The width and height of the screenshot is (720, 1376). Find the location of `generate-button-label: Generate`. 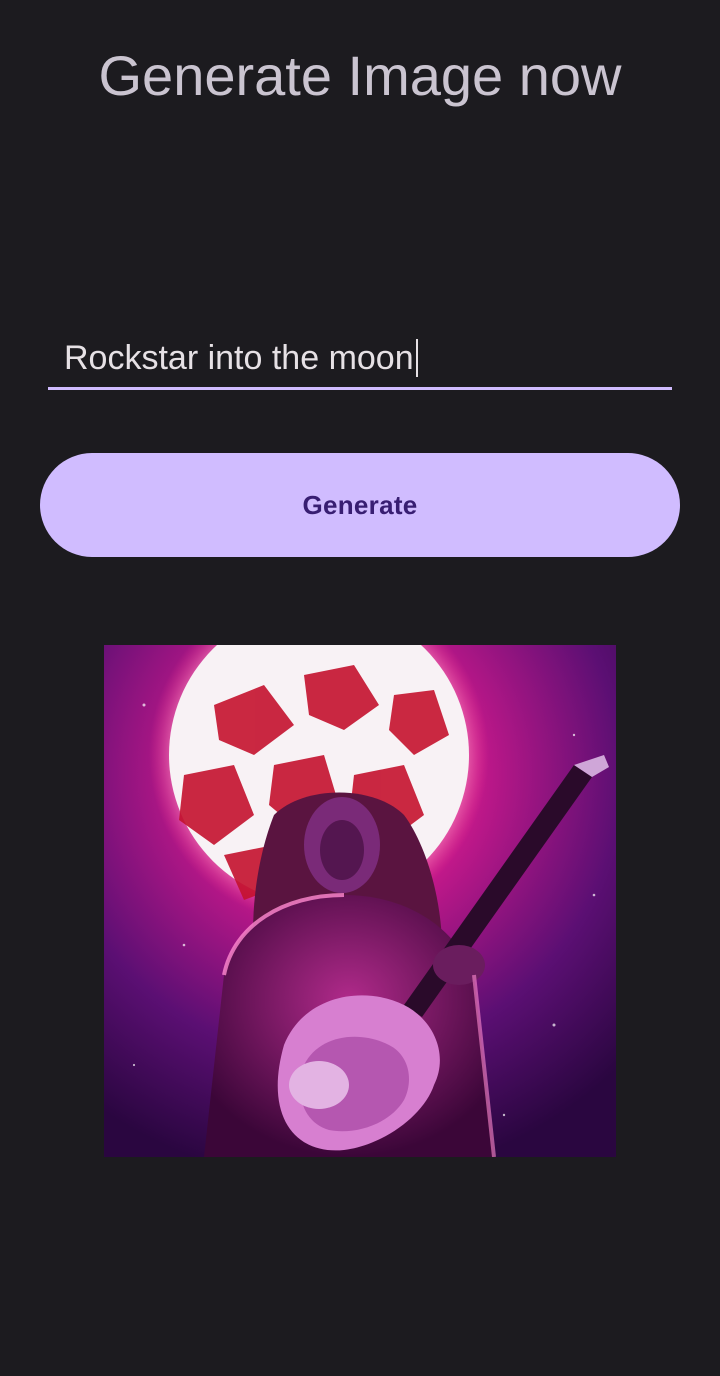

generate-button-label: Generate is located at coordinates (360, 504).